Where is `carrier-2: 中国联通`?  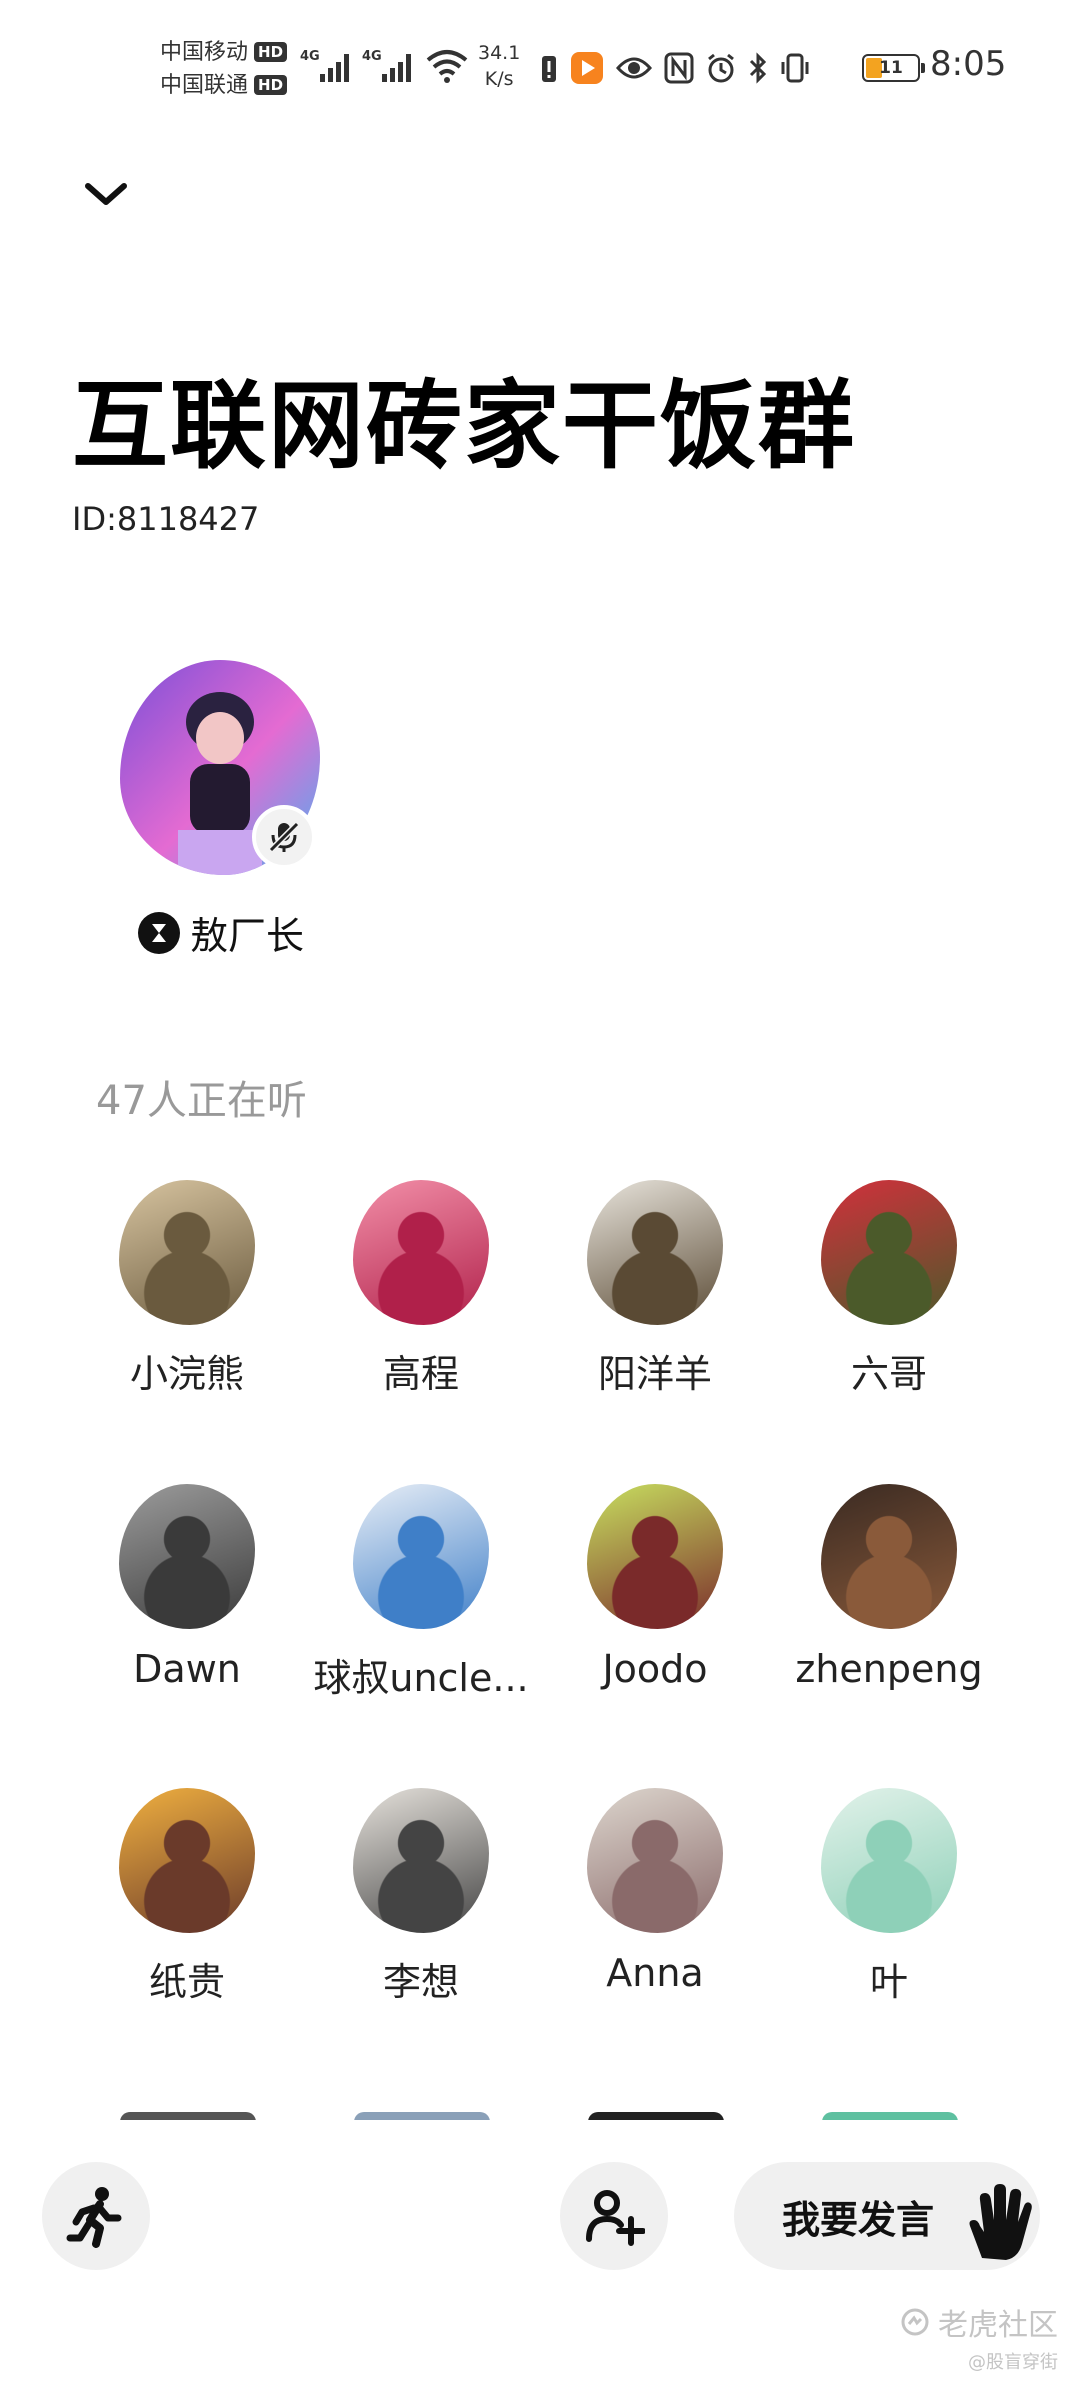
carrier-2: 中国联通 is located at coordinates (204, 85).